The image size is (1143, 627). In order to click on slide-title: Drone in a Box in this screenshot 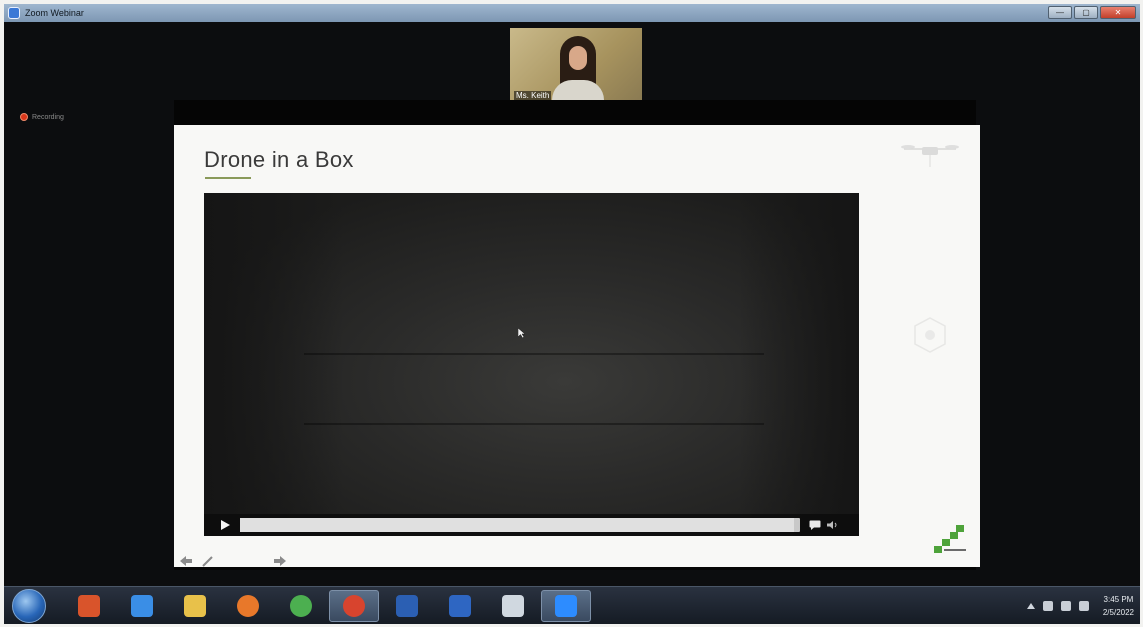, I will do `click(279, 159)`.